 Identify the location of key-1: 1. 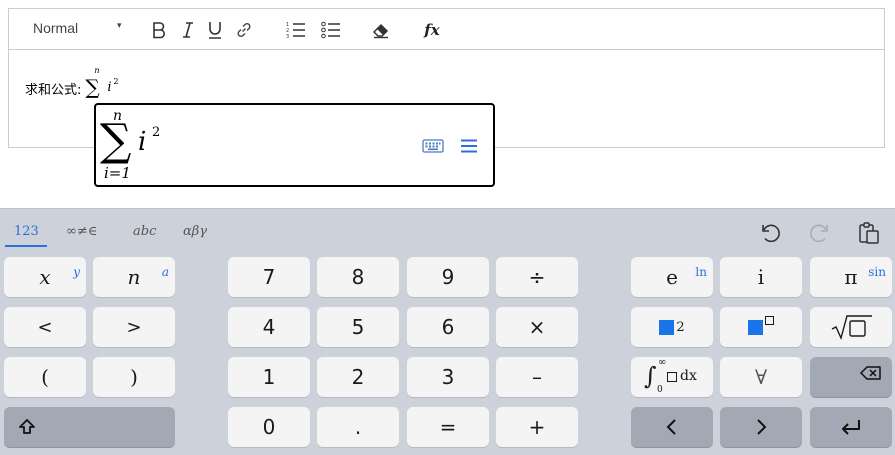
(269, 377).